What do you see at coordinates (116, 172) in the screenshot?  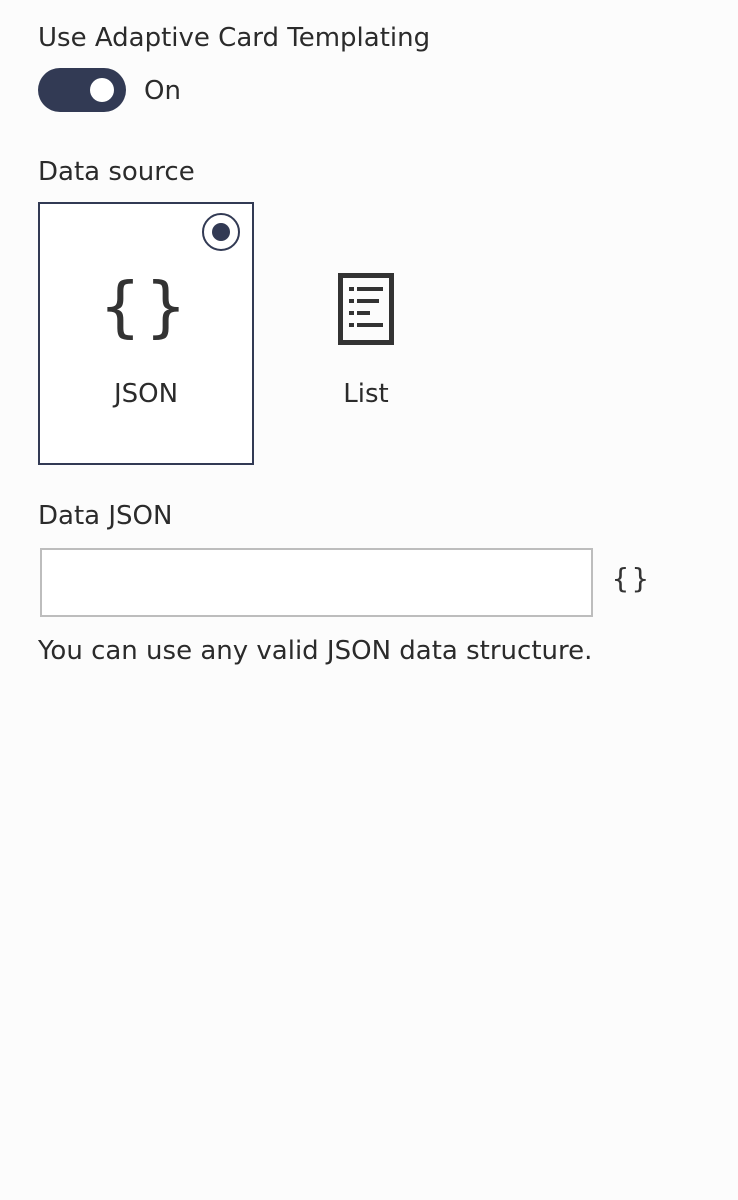 I see `data-source-label: Data source` at bounding box center [116, 172].